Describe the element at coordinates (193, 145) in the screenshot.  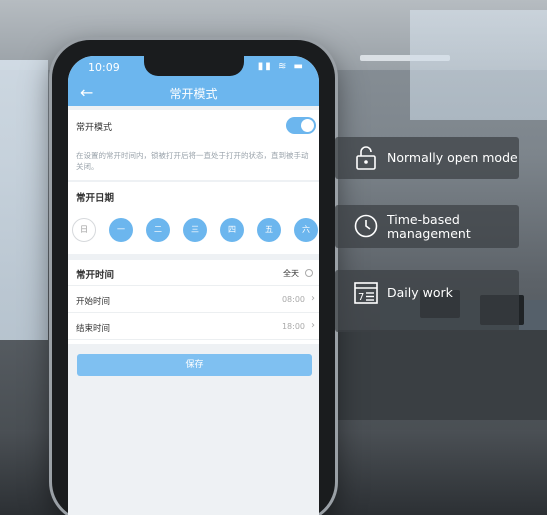
I see `mode-section: 常开模式 在设置的常开时间内，锁被打开后将一直处于打开的状态，直到被手动关闭。` at that location.